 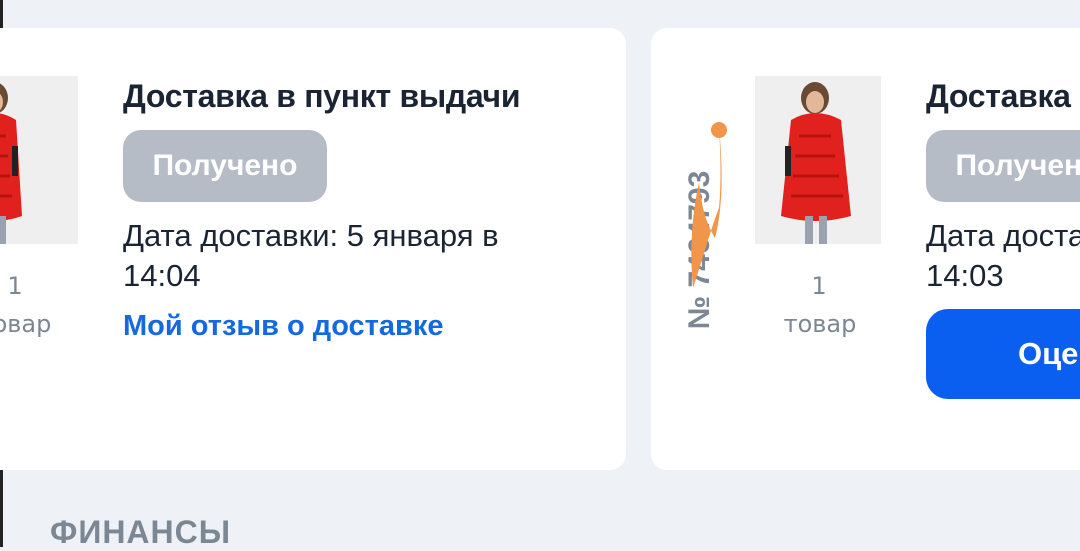 I want to click on rate-delivery-button: Оценить, so click(x=1003, y=354).